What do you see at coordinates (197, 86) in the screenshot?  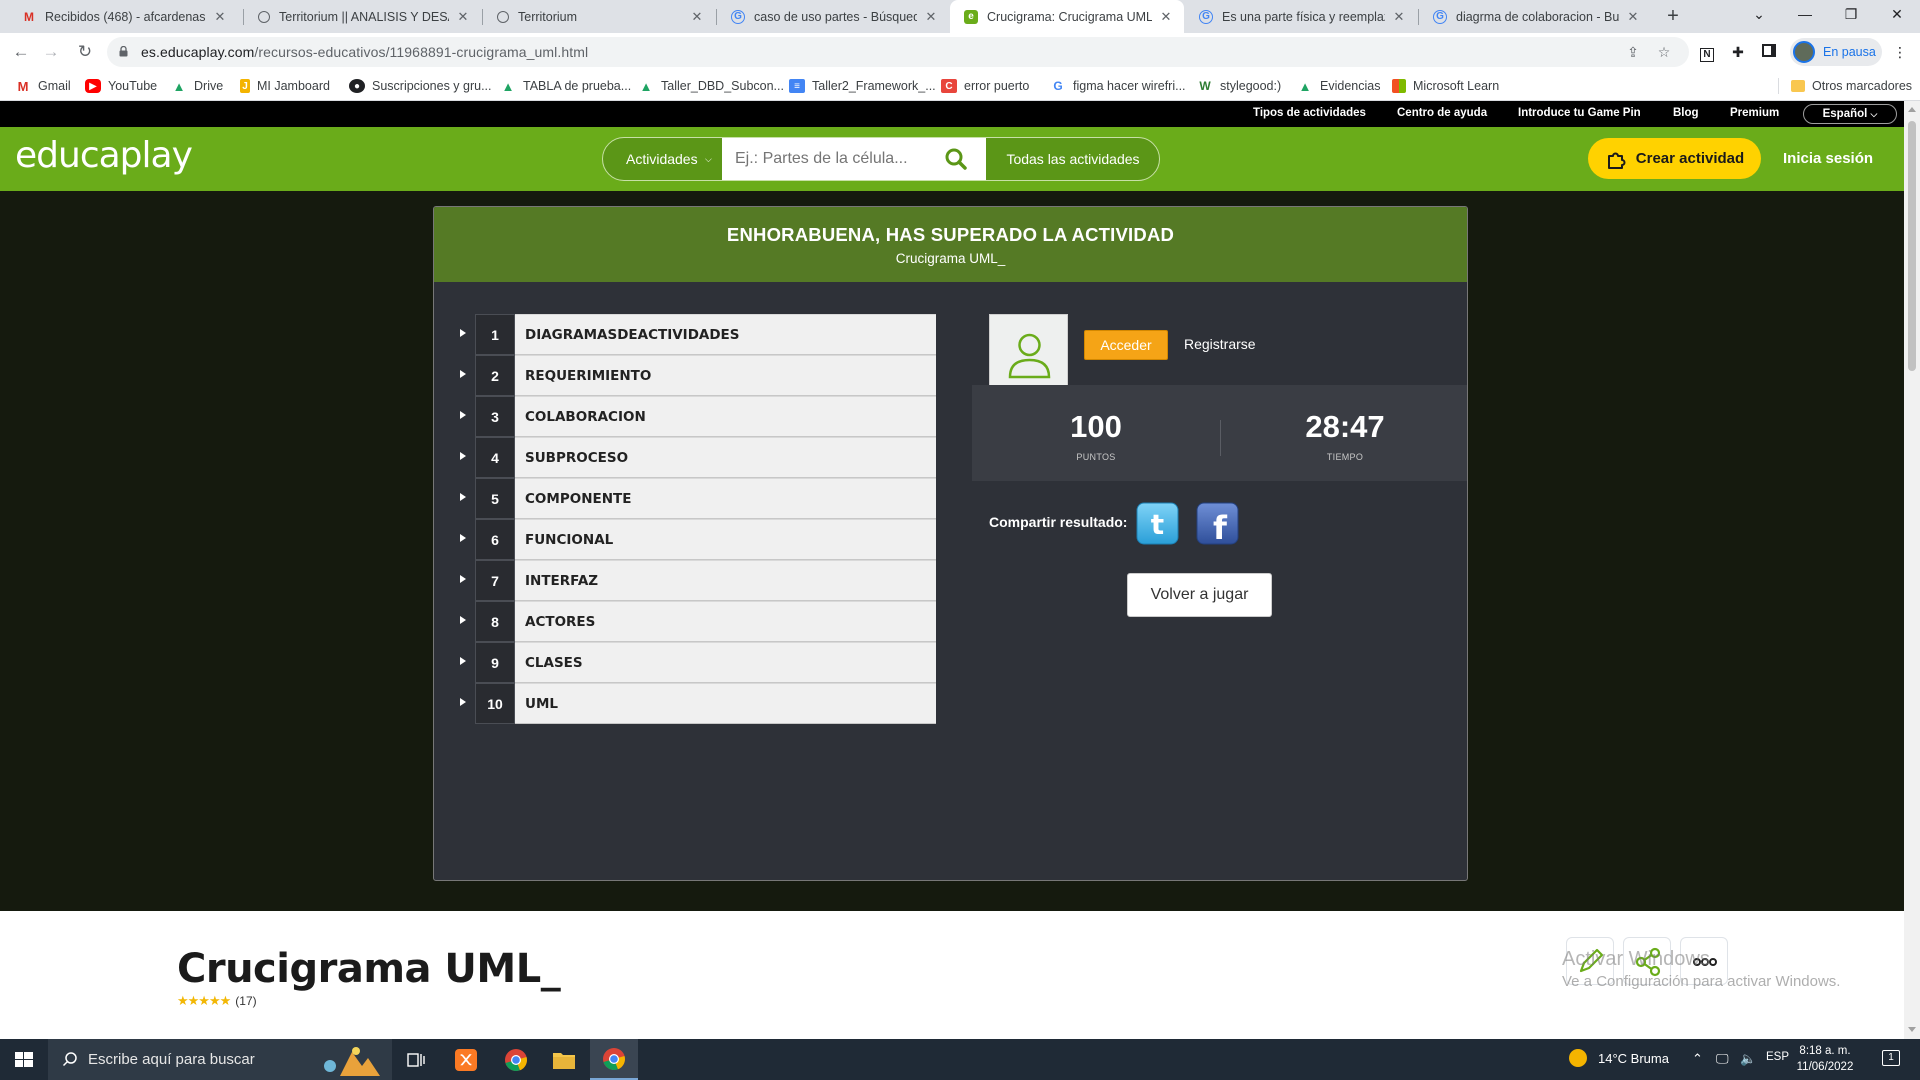 I see `bookmark-drive: ▲ Drive` at bounding box center [197, 86].